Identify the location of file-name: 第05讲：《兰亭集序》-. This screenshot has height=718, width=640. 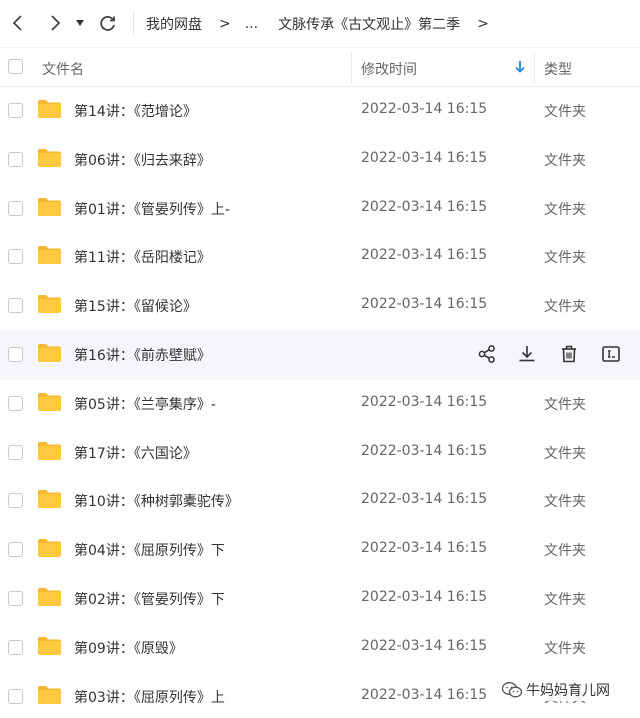
(145, 404).